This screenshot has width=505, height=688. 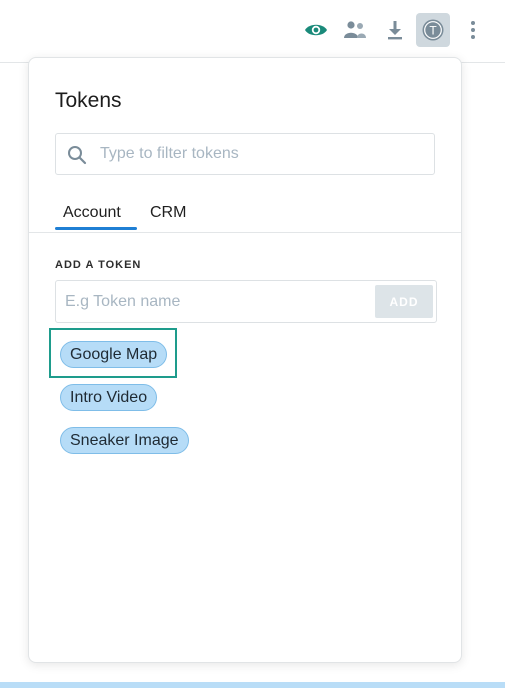 I want to click on panel-title: Tokens, so click(x=88, y=100).